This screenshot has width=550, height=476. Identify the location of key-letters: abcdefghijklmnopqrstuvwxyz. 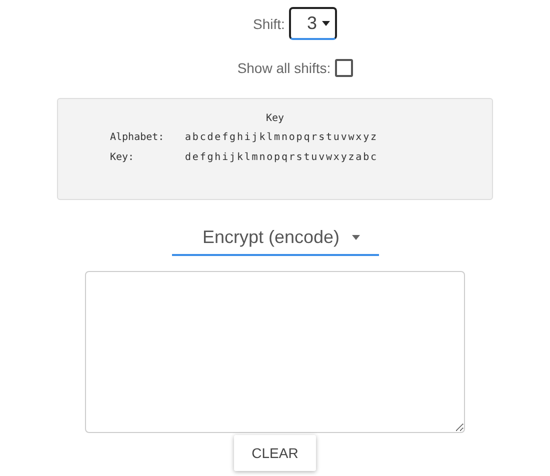
(281, 137).